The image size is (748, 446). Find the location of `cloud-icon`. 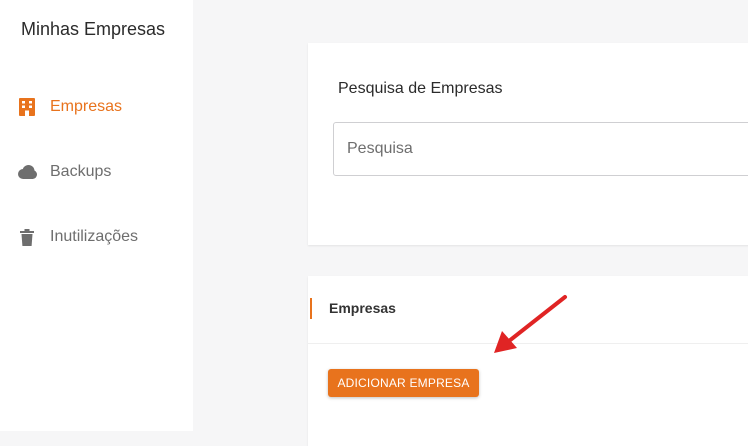

cloud-icon is located at coordinates (27, 172).